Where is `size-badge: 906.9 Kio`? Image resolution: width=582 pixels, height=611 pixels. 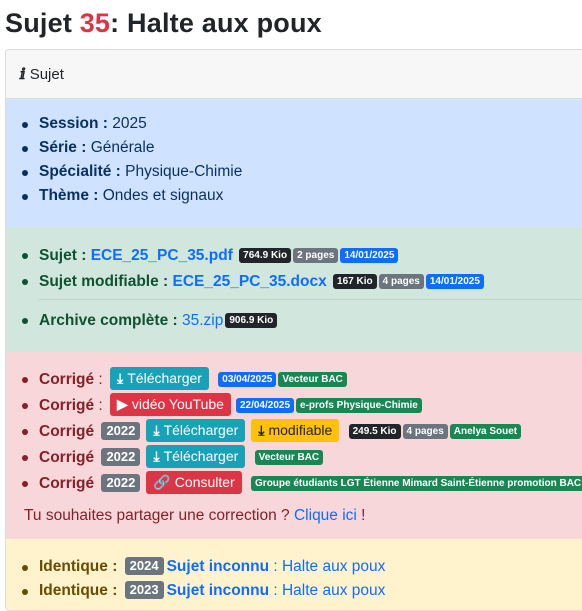
size-badge: 906.9 Kio is located at coordinates (251, 320).